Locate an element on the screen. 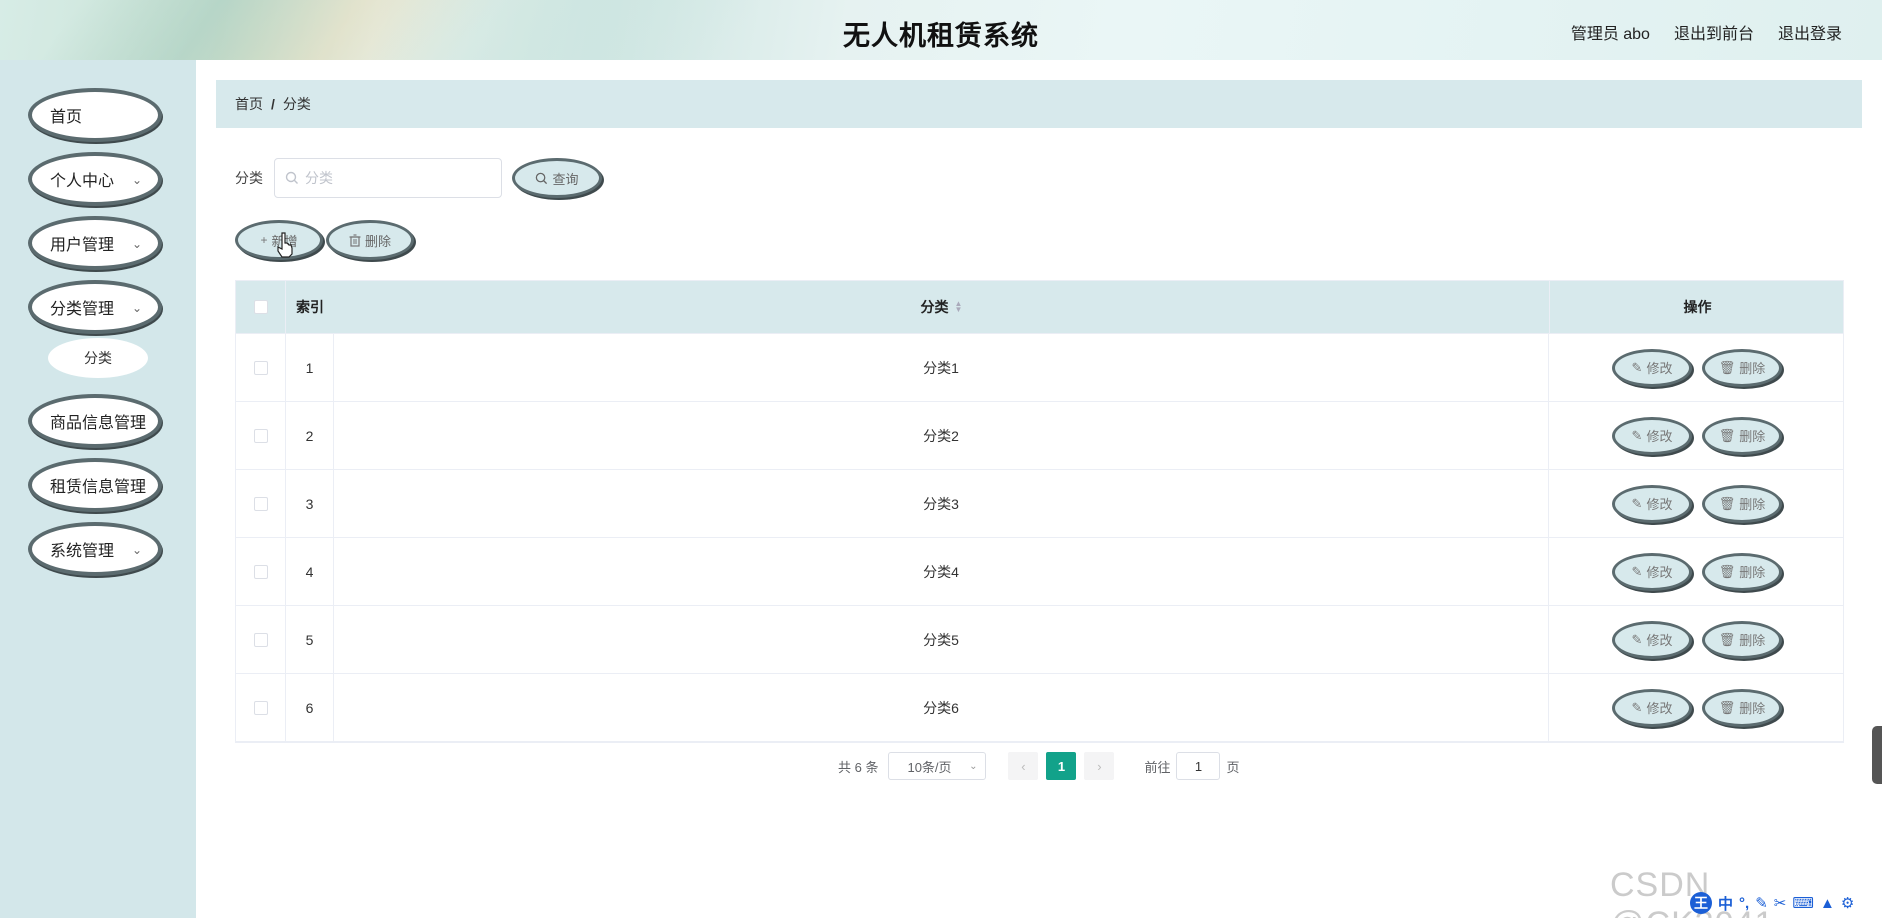 The height and width of the screenshot is (918, 1882). bulk-delete-button: 删除 is located at coordinates (370, 240).